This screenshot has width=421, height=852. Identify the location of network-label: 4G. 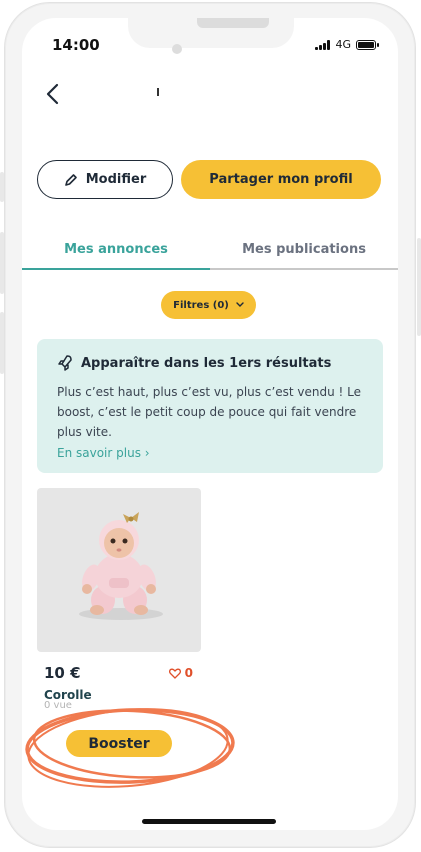
(343, 44).